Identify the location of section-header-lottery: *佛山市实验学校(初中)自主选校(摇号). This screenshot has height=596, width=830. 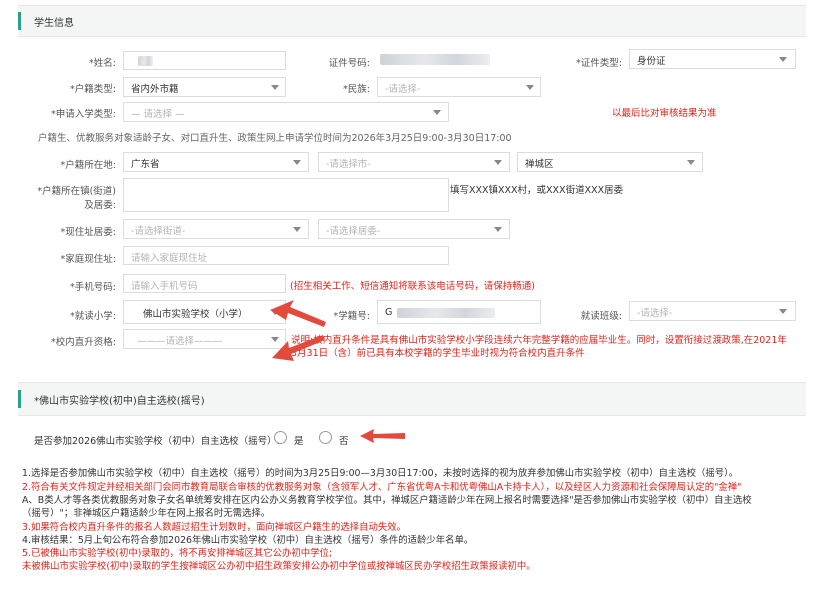
(412, 399).